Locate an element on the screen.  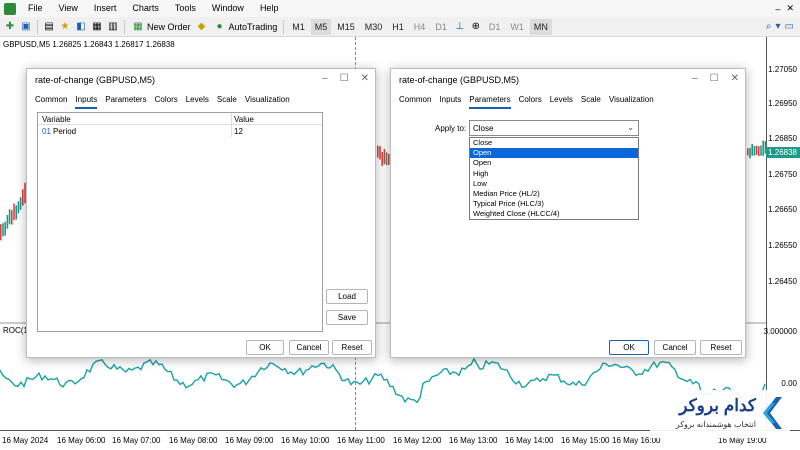
autotrading-button: ● AutoTrading is located at coordinates (245, 27).